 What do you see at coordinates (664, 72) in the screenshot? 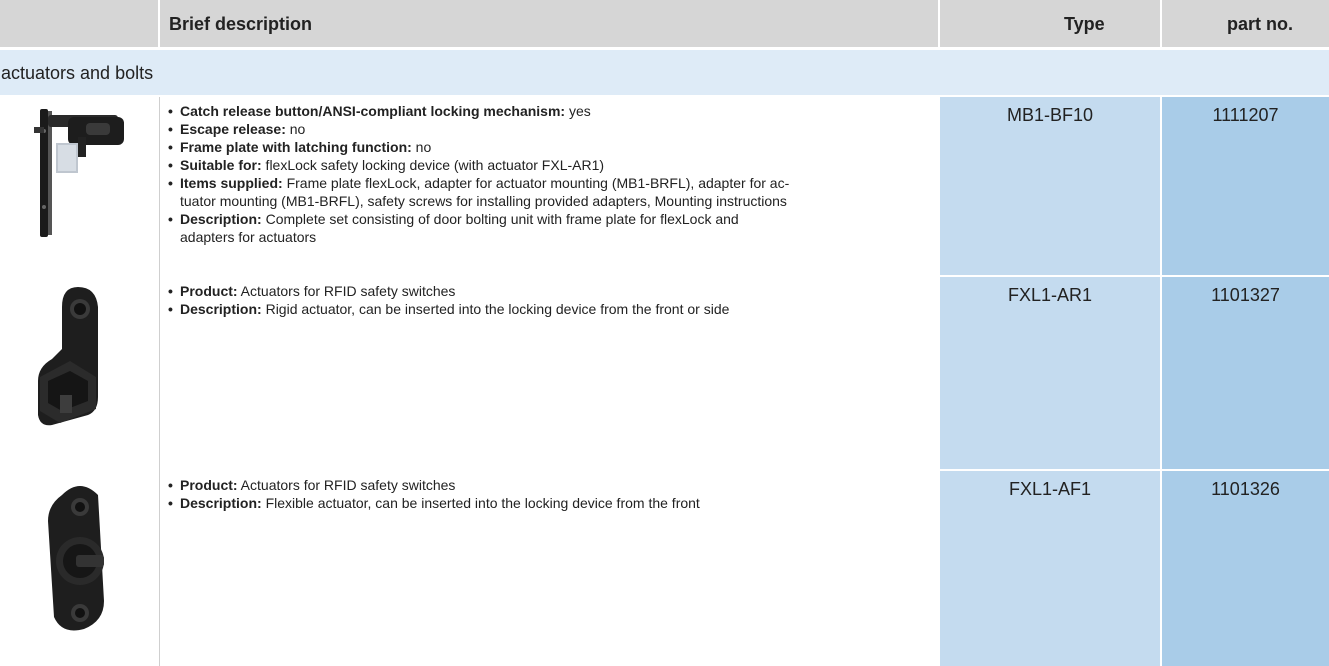
I see `group-row: actuators and bolts` at bounding box center [664, 72].